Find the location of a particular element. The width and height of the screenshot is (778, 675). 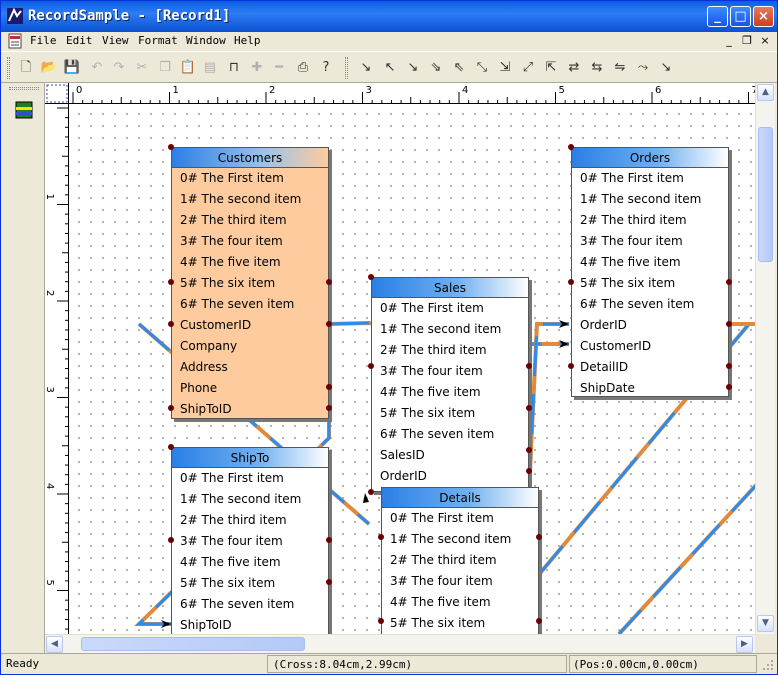

menu-help: Help is located at coordinates (247, 40).